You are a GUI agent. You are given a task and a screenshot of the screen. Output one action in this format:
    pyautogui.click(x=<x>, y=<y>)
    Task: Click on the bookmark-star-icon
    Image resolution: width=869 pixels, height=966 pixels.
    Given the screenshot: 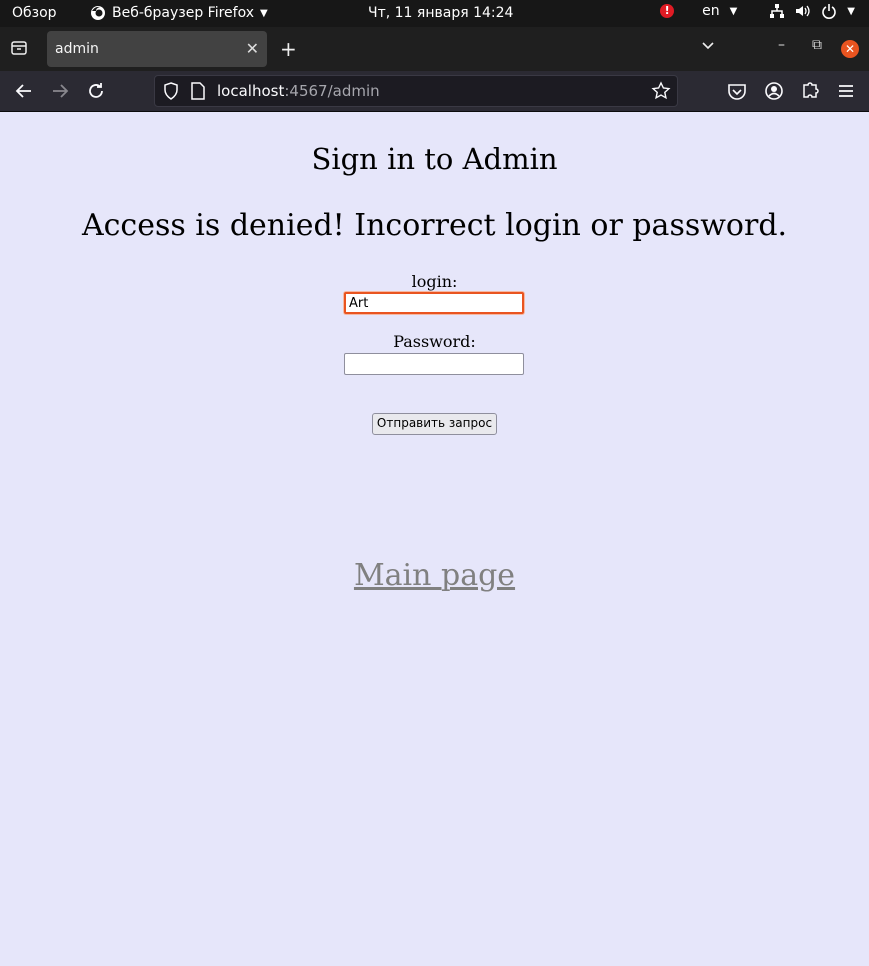 What is the action you would take?
    pyautogui.click(x=661, y=91)
    